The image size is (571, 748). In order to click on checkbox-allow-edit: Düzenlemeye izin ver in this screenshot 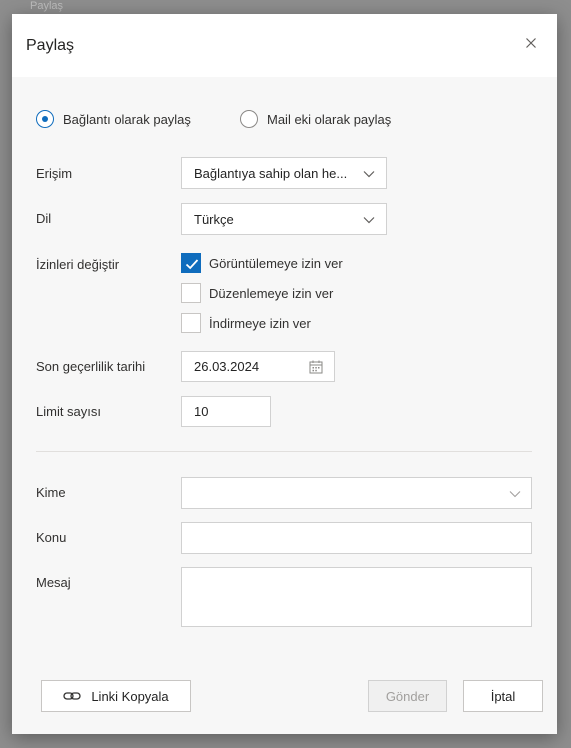, I will do `click(257, 293)`.